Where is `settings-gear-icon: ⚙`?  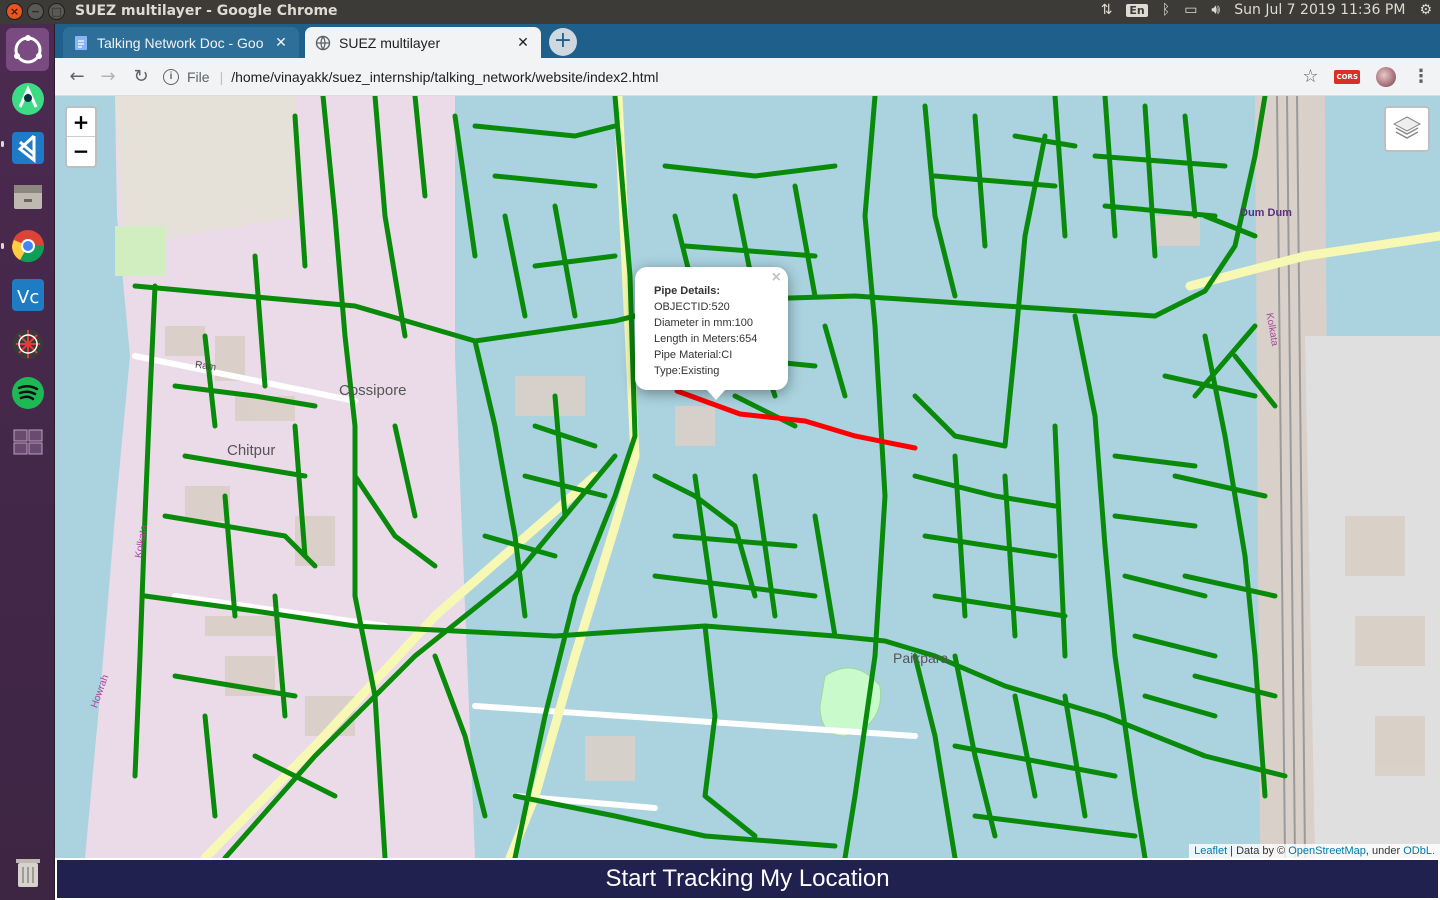
settings-gear-icon: ⚙ is located at coordinates (1425, 10).